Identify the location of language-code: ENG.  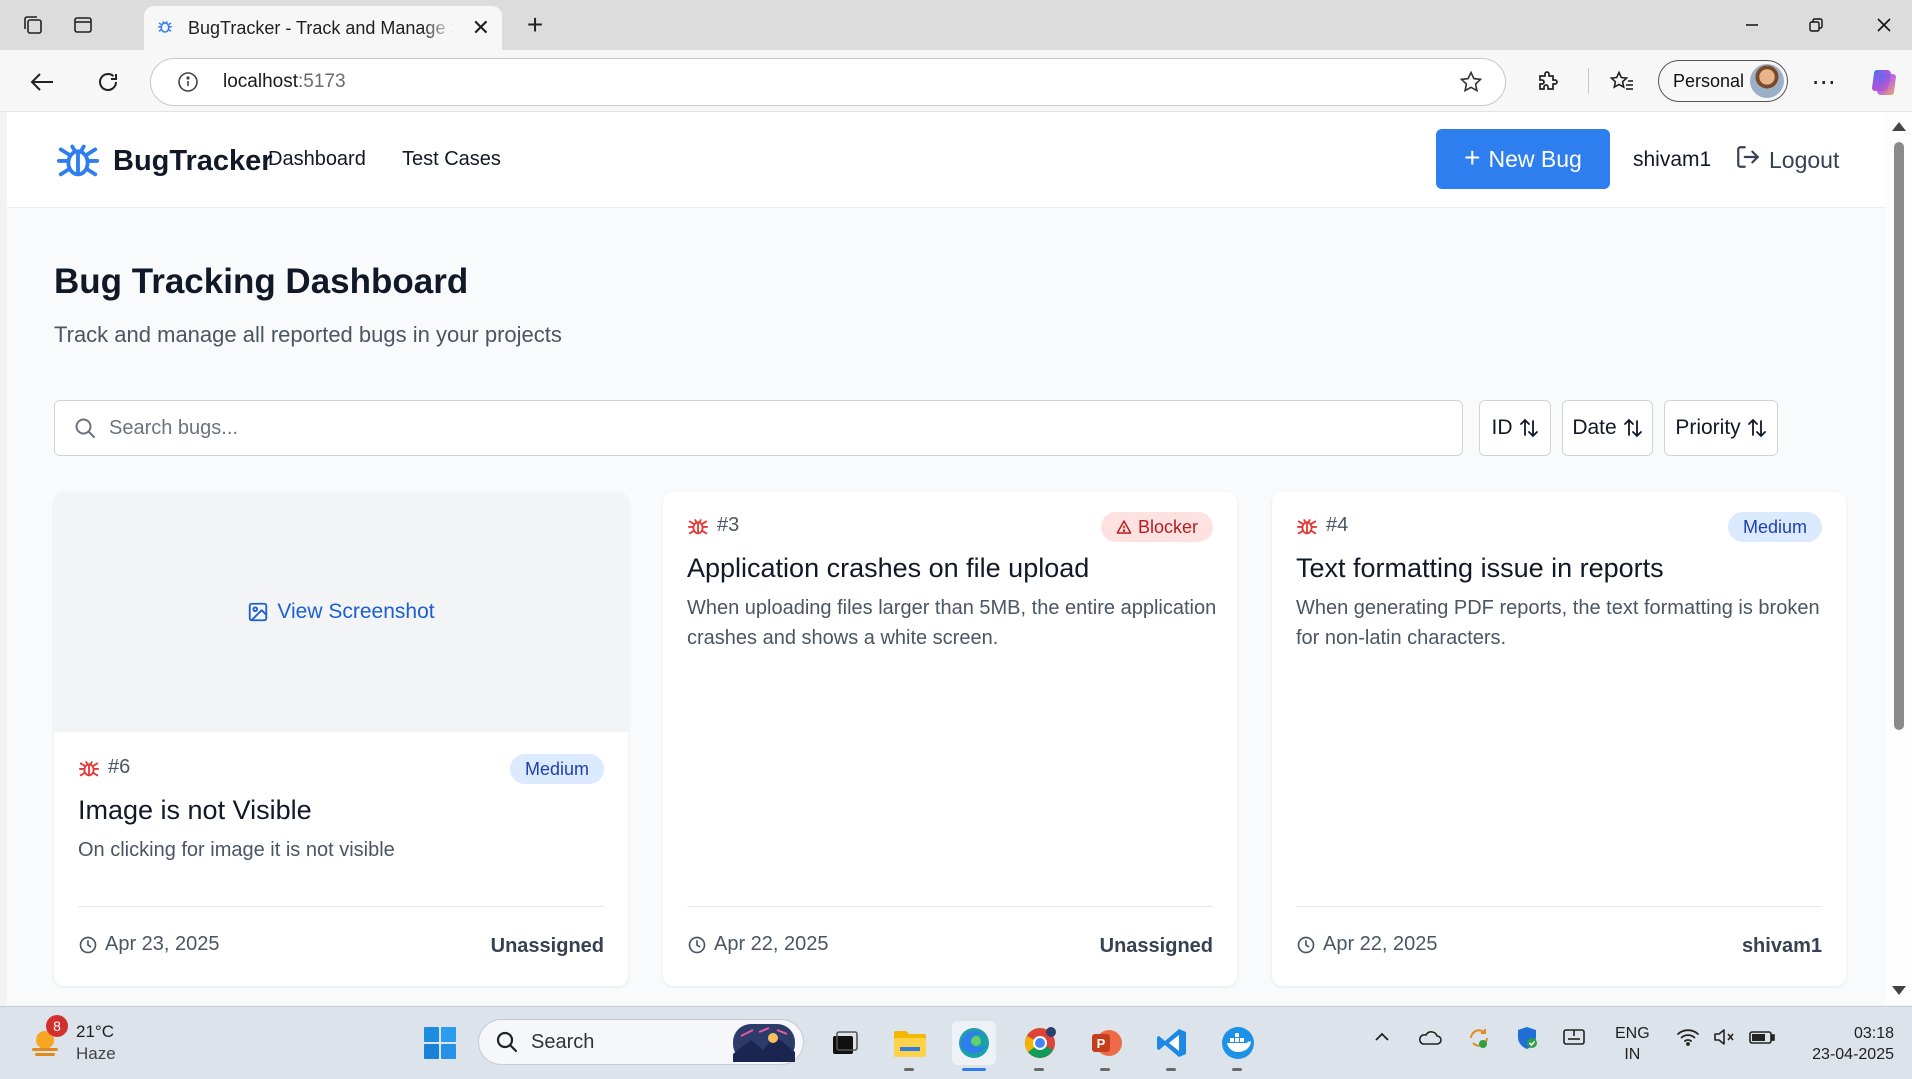
(1632, 1033).